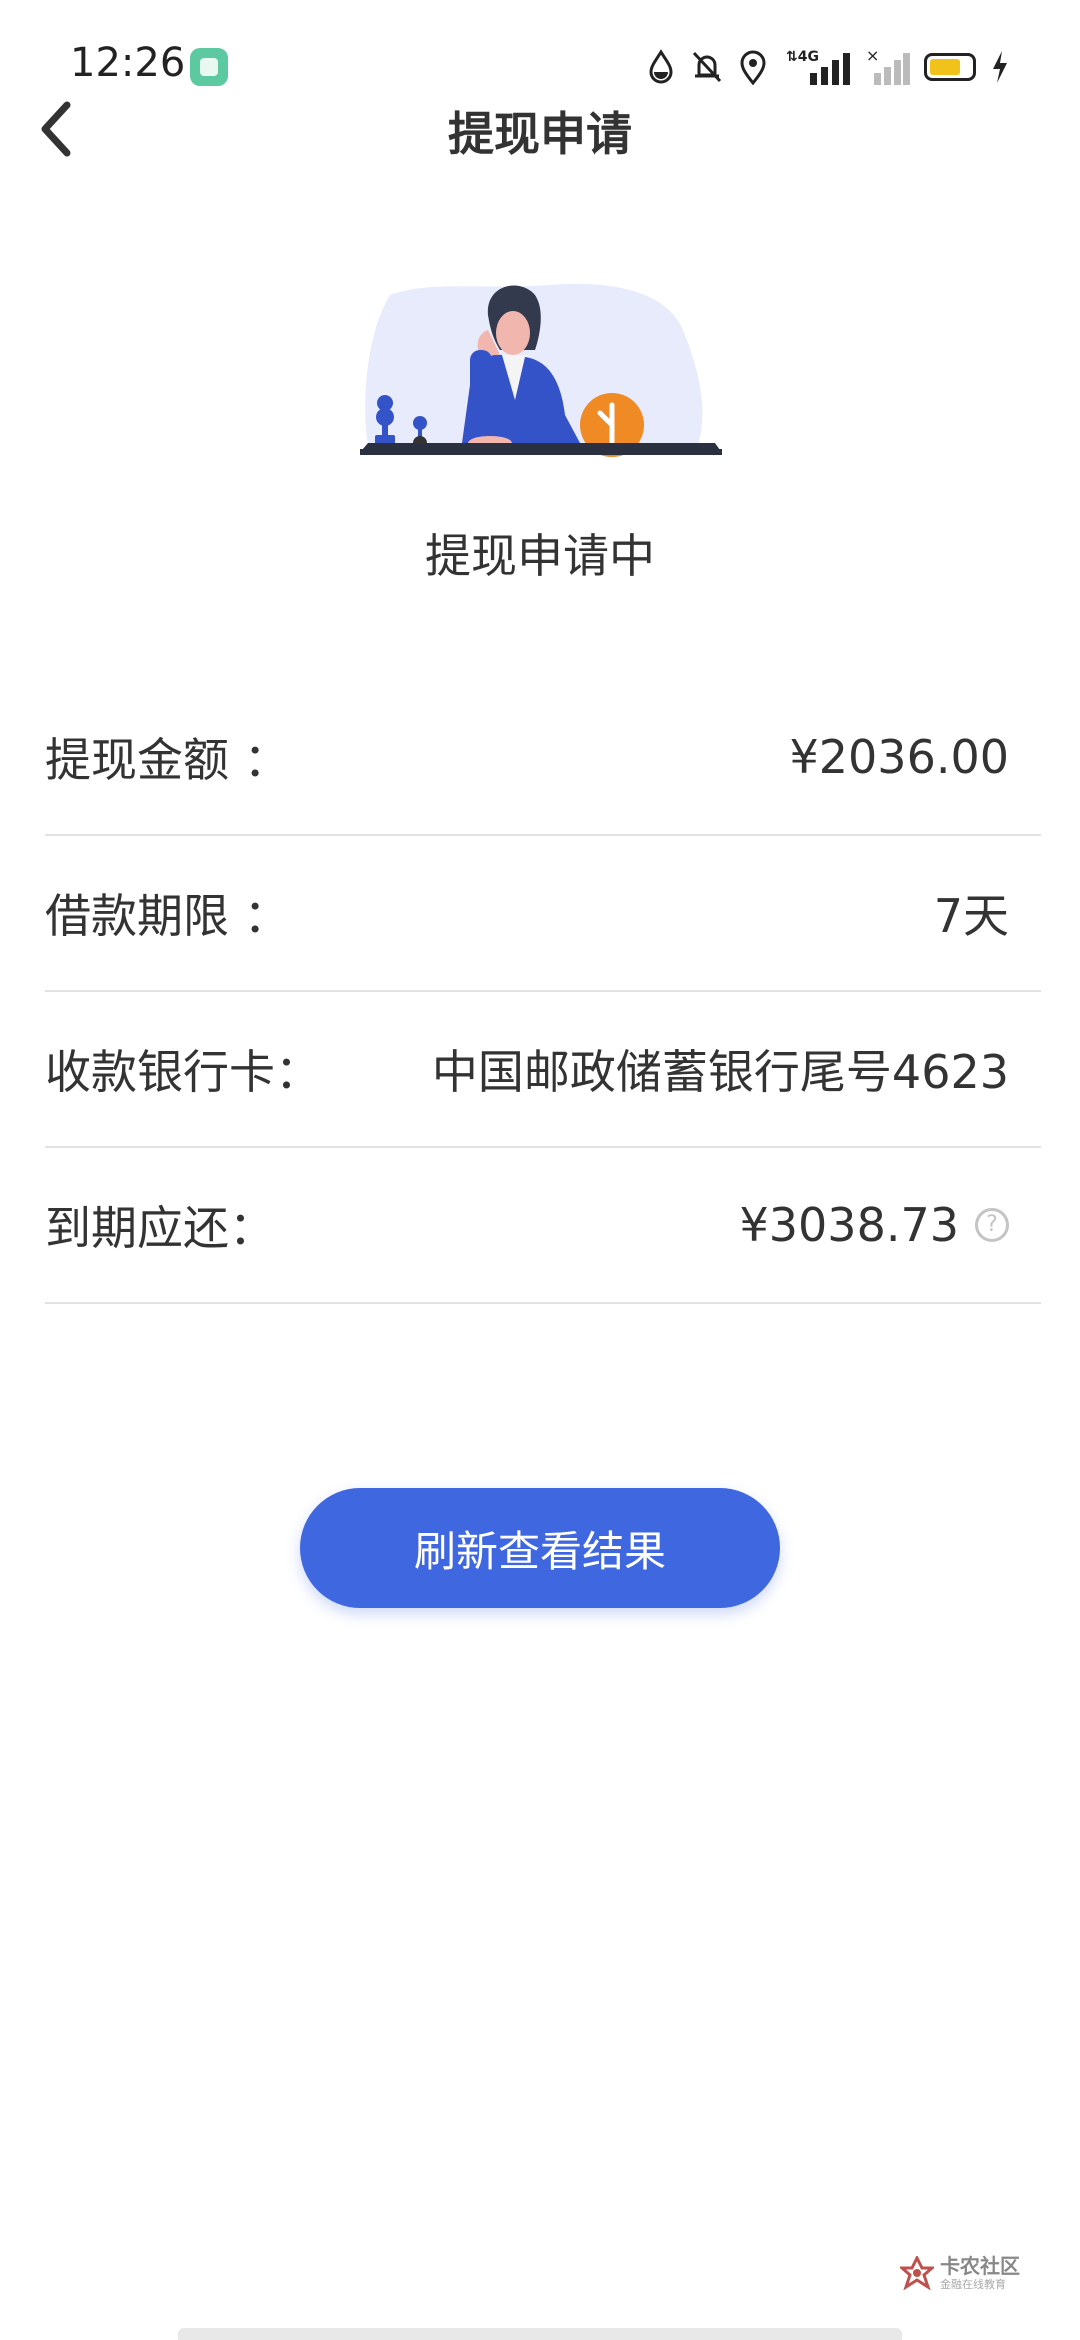  Describe the element at coordinates (899, 757) in the screenshot. I see `withdraw-amount-value: ¥2036.00` at that location.